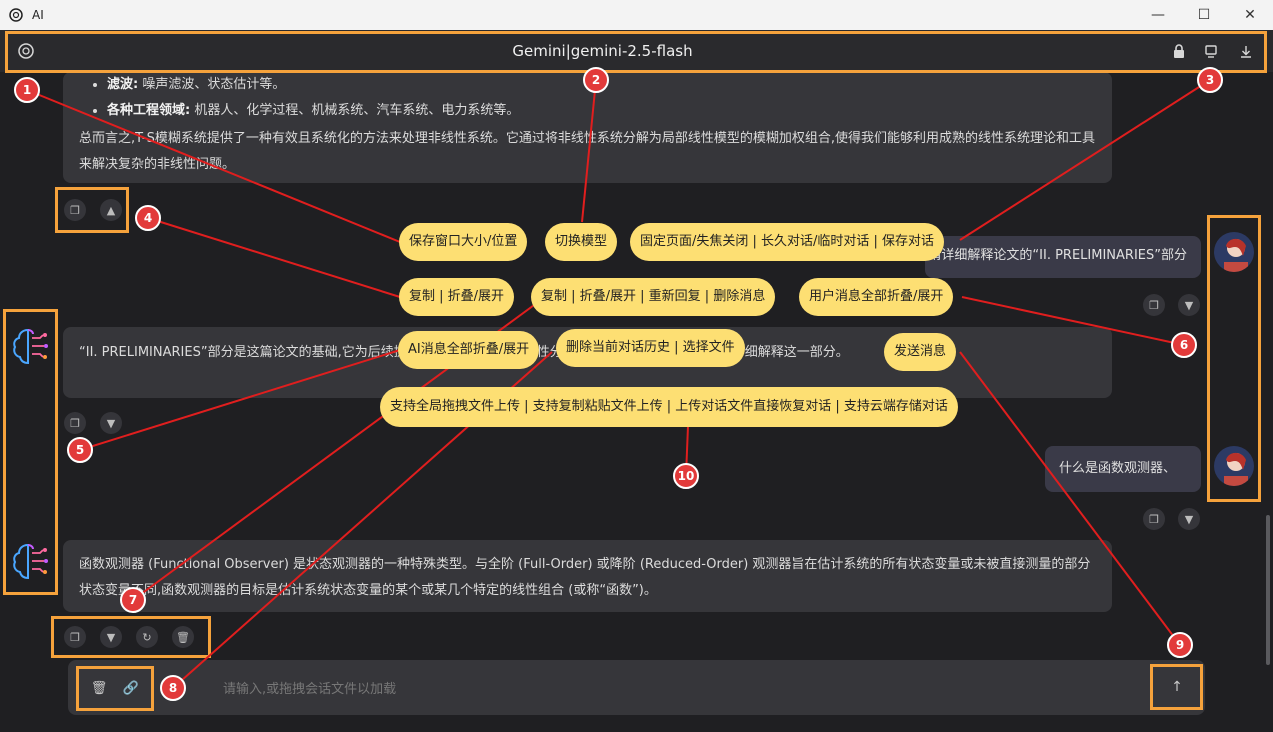 This screenshot has height=732, width=1273. Describe the element at coordinates (1118, 468) in the screenshot. I see `user-message-text: 什么是函数观测器、` at that location.